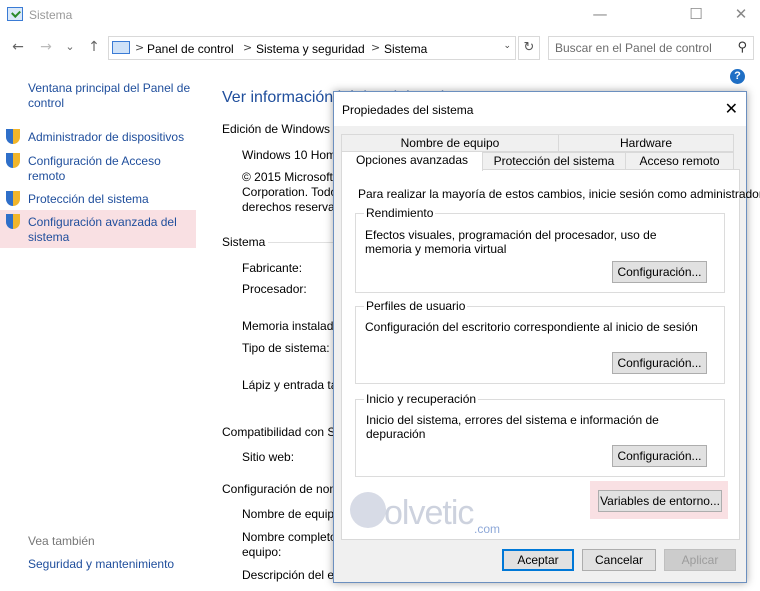 This screenshot has height=591, width=760. What do you see at coordinates (15, 14) in the screenshot?
I see `system-app-icon` at bounding box center [15, 14].